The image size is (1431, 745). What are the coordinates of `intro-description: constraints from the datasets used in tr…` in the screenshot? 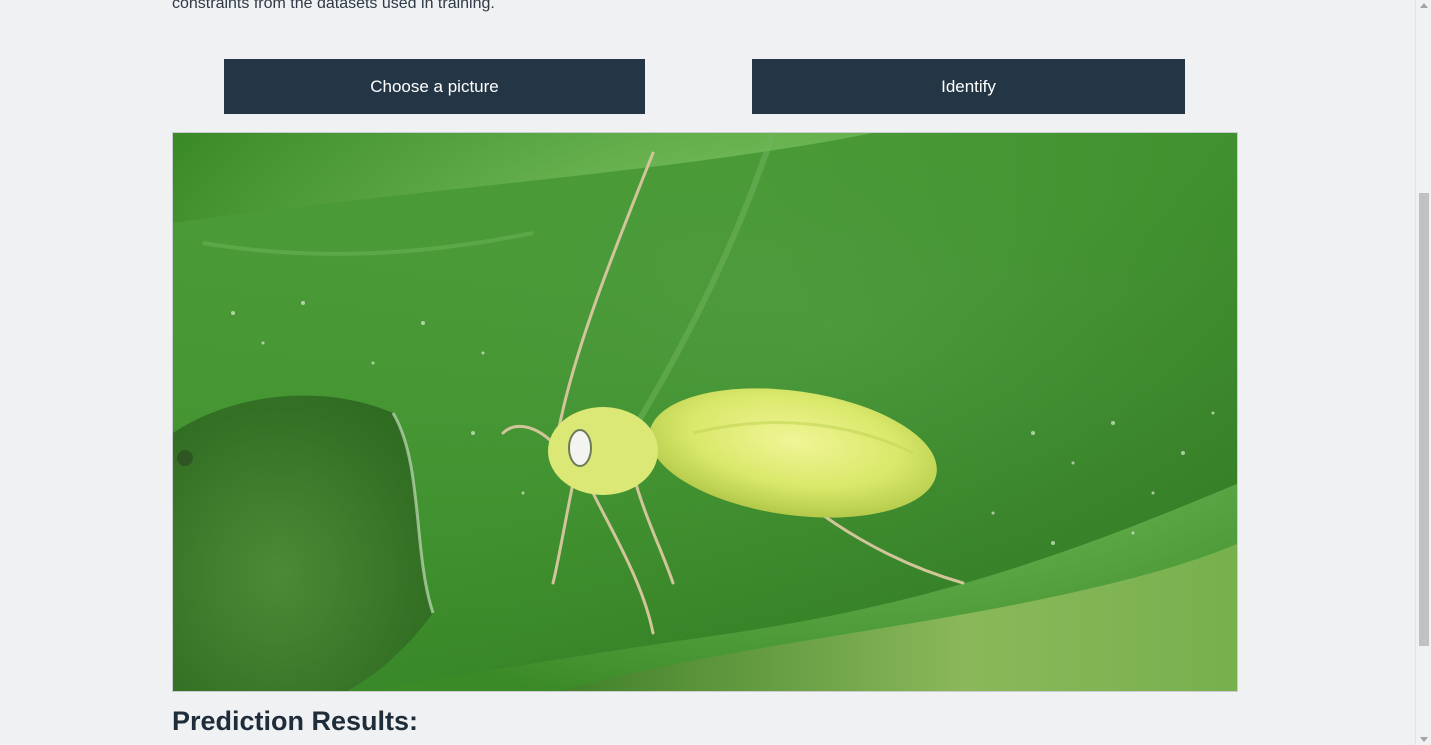 It's located at (333, 6).